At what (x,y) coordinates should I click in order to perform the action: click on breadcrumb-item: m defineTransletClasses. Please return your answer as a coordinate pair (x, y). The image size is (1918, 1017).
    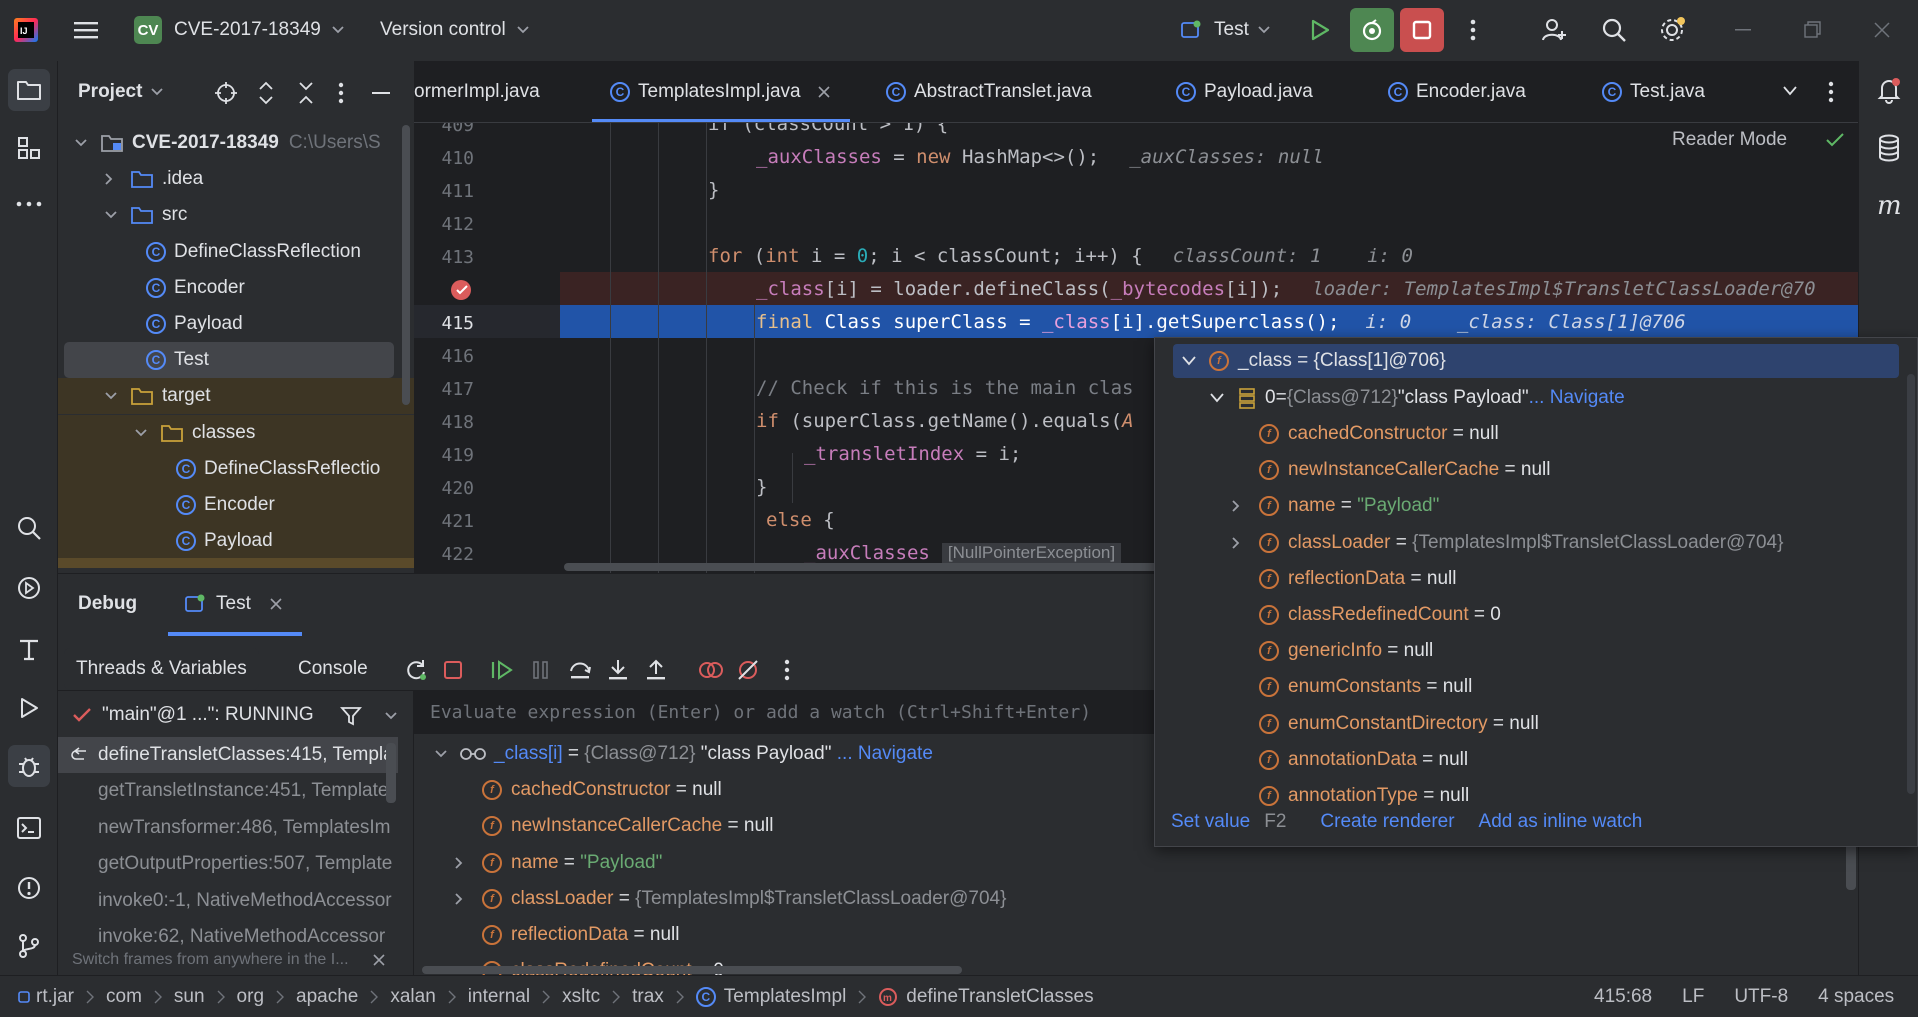
    Looking at the image, I should click on (986, 997).